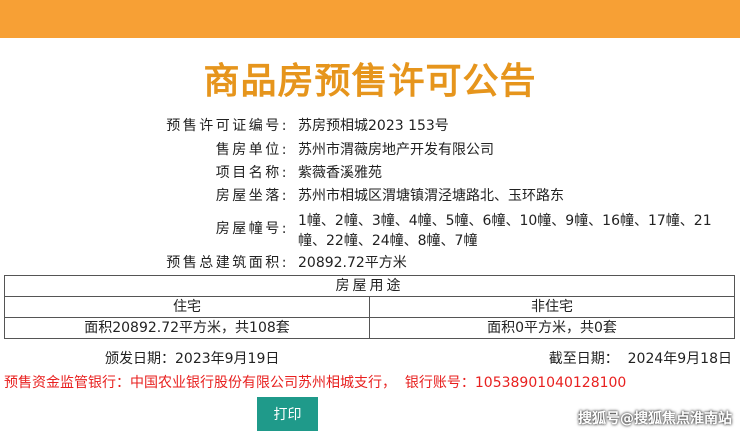  Describe the element at coordinates (373, 126) in the screenshot. I see `permit-number-value: 苏房预相城2023 153号` at that location.